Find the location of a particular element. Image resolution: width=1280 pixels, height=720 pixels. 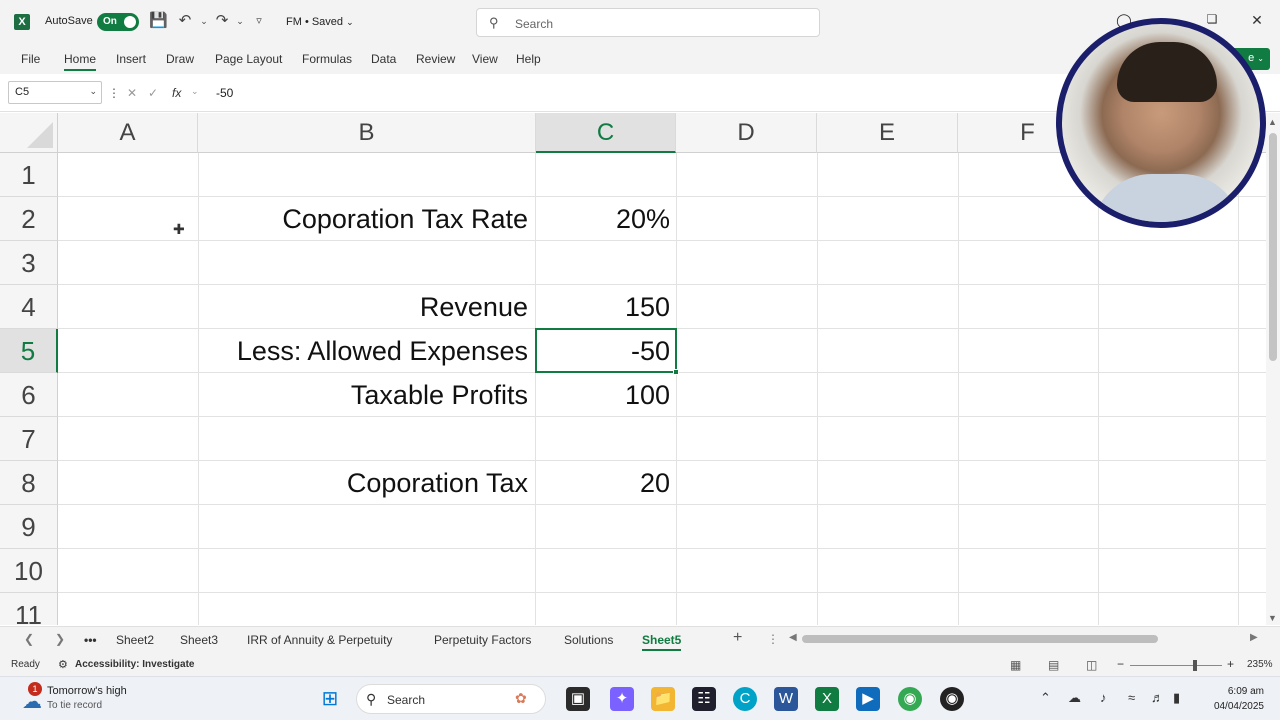

fill-handle is located at coordinates (676, 372).